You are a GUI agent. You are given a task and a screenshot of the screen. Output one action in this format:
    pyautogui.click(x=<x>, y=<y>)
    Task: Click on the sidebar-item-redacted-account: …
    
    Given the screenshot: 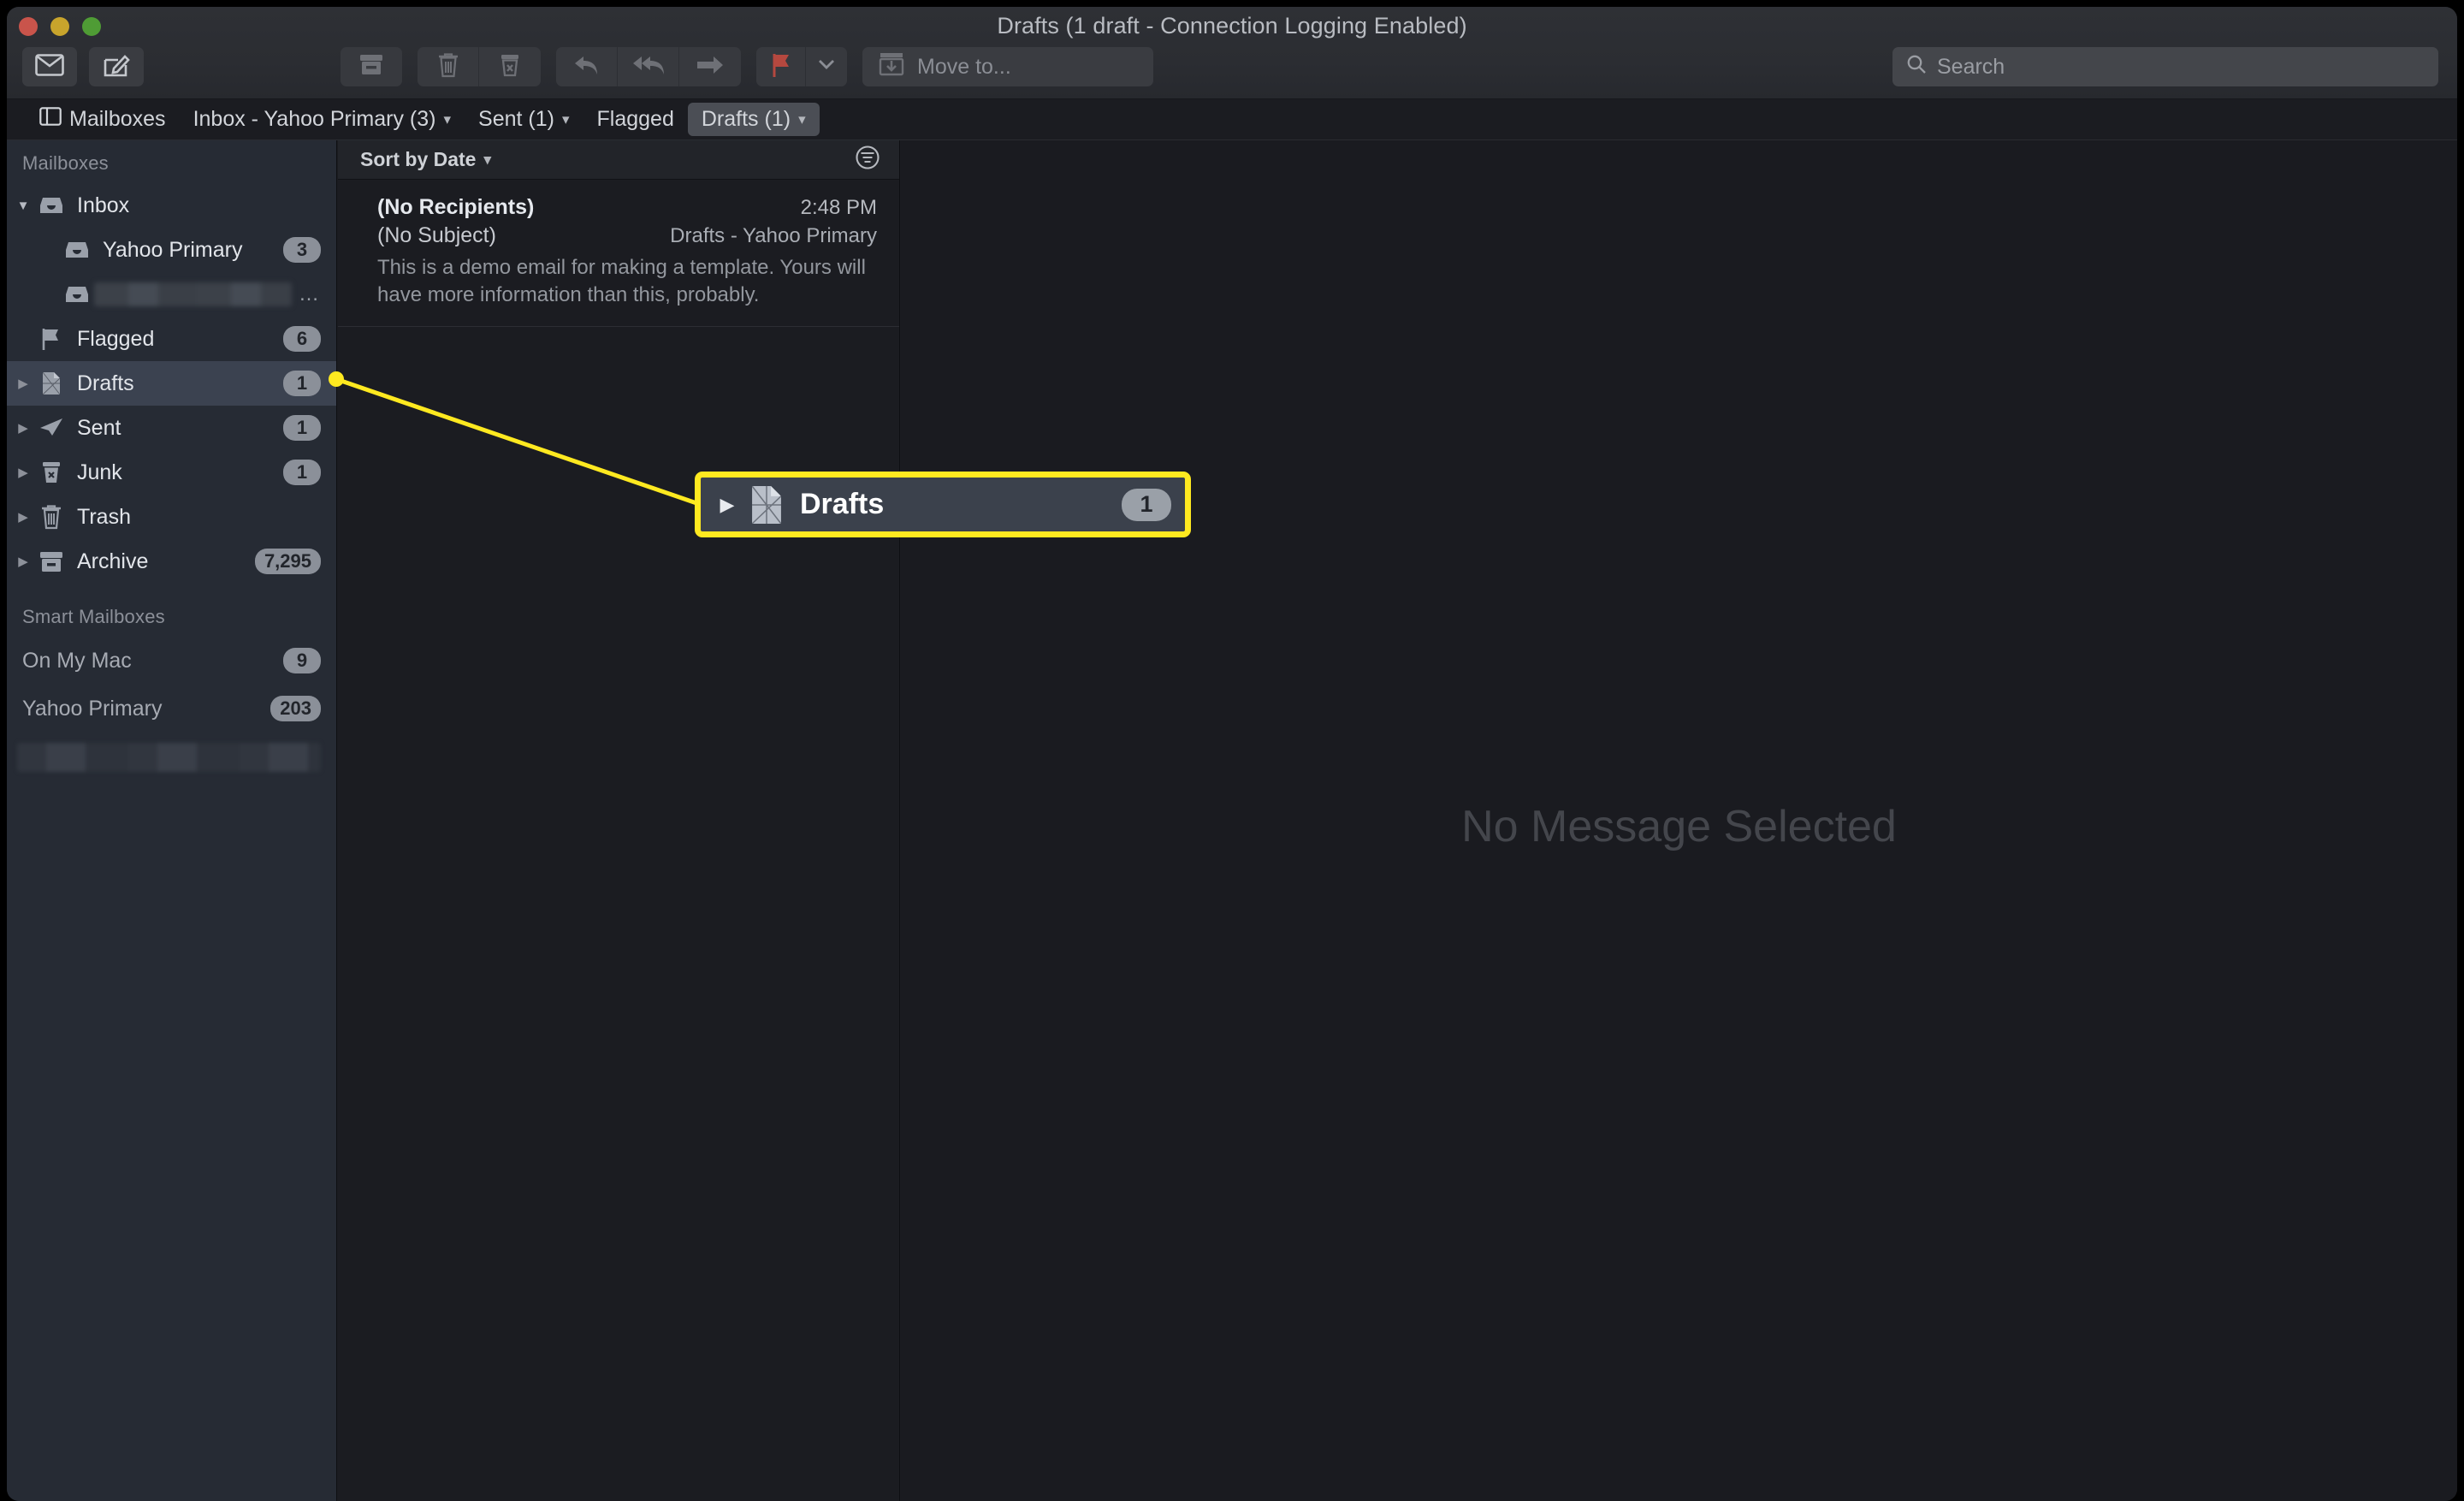 What is the action you would take?
    pyautogui.click(x=171, y=294)
    